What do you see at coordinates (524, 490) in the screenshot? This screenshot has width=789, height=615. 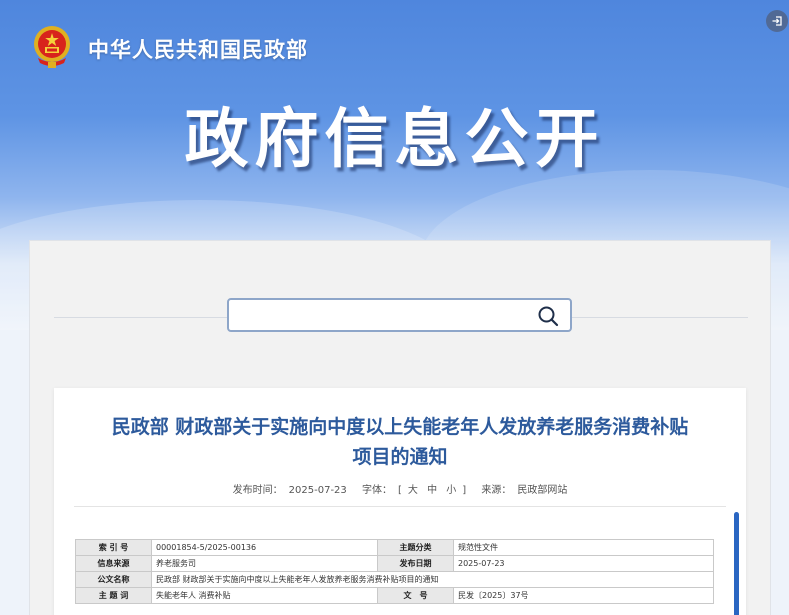 I see `source-label: 来源： 民政部网站` at bounding box center [524, 490].